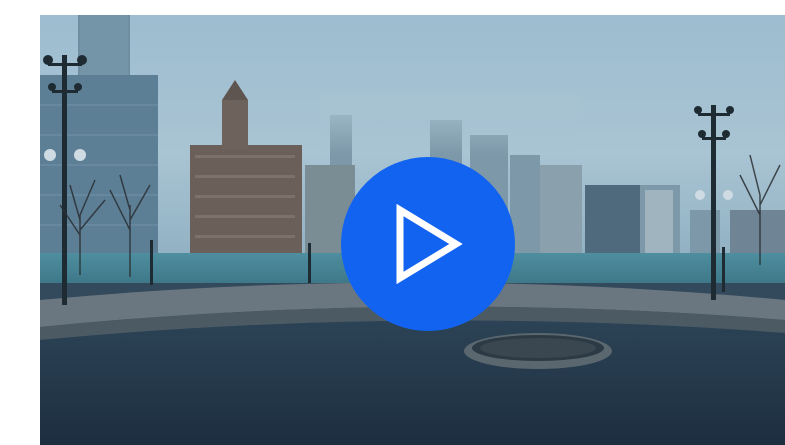 This screenshot has width=785, height=445. I want to click on play-icon, so click(429, 244).